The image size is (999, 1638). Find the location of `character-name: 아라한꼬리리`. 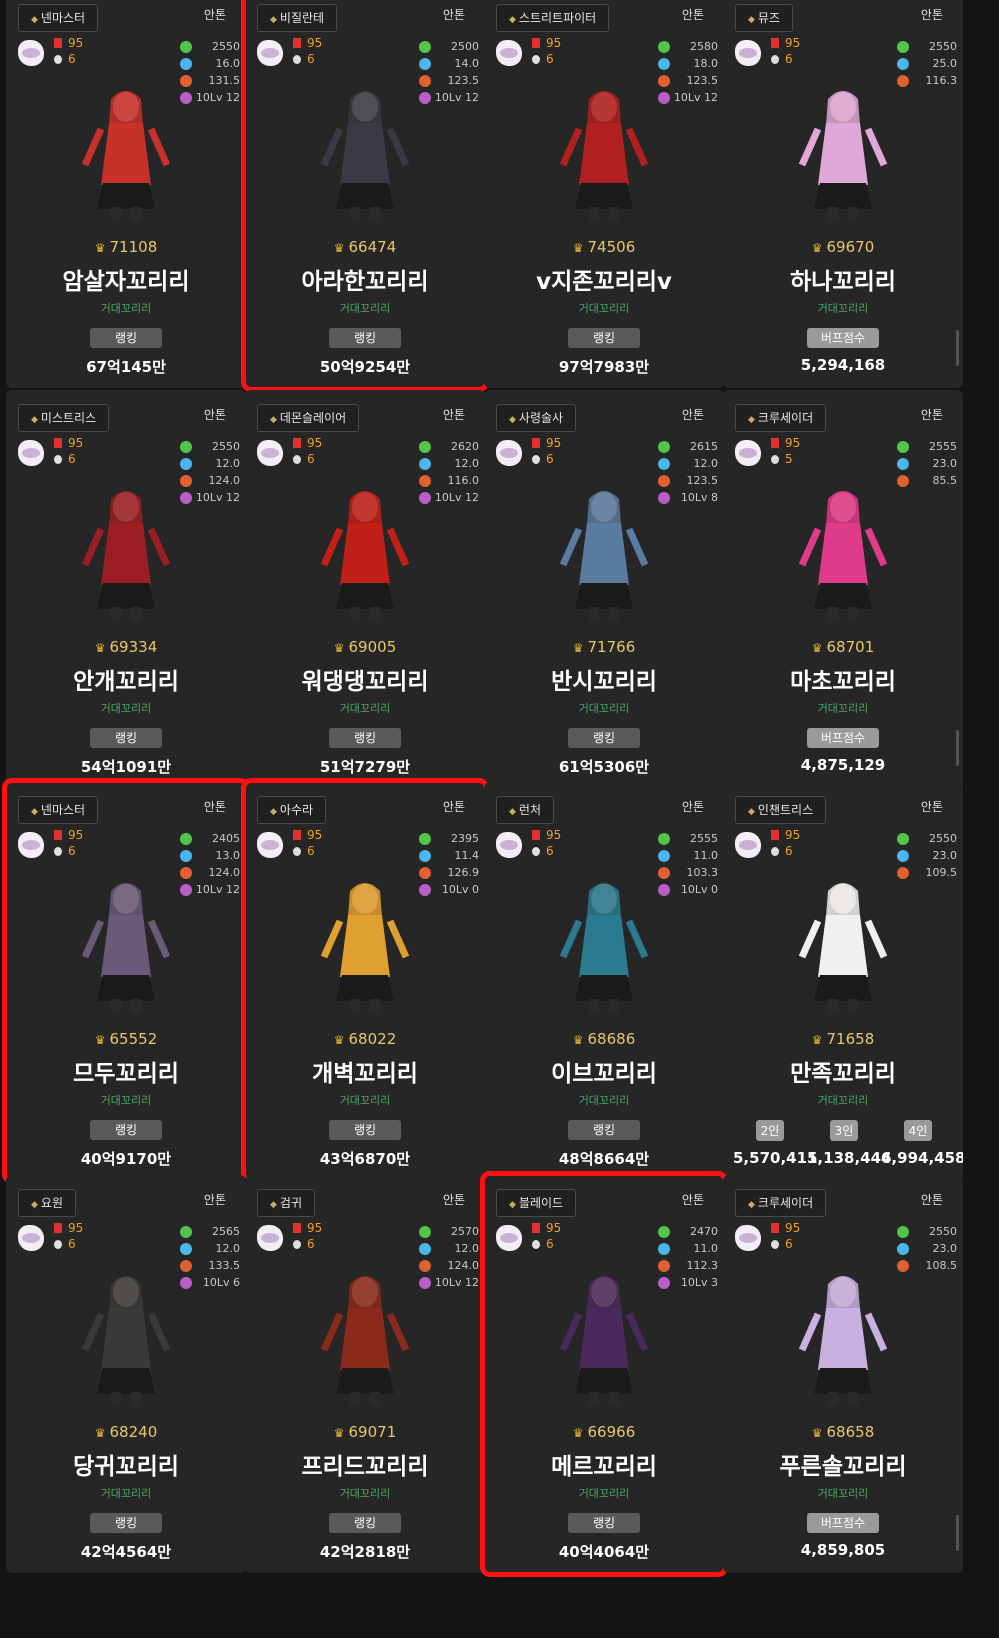

character-name: 아라한꼬리리 is located at coordinates (365, 279).